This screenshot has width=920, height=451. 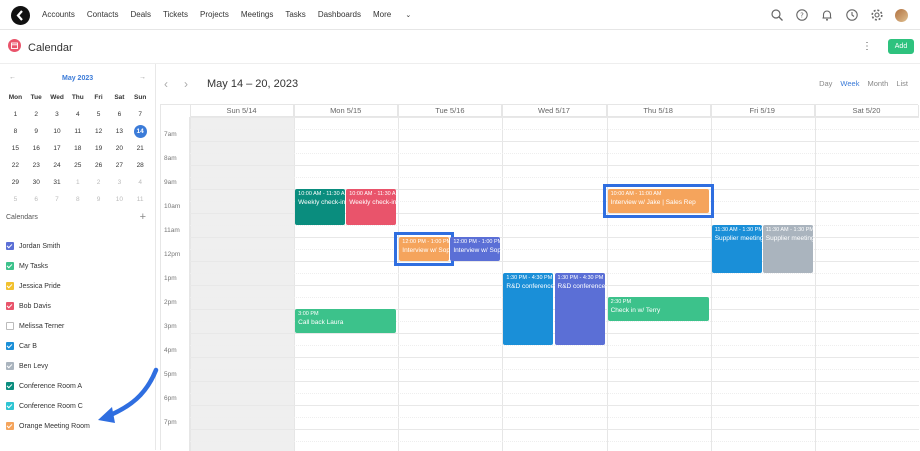 What do you see at coordinates (852, 15) in the screenshot?
I see `clock-icon` at bounding box center [852, 15].